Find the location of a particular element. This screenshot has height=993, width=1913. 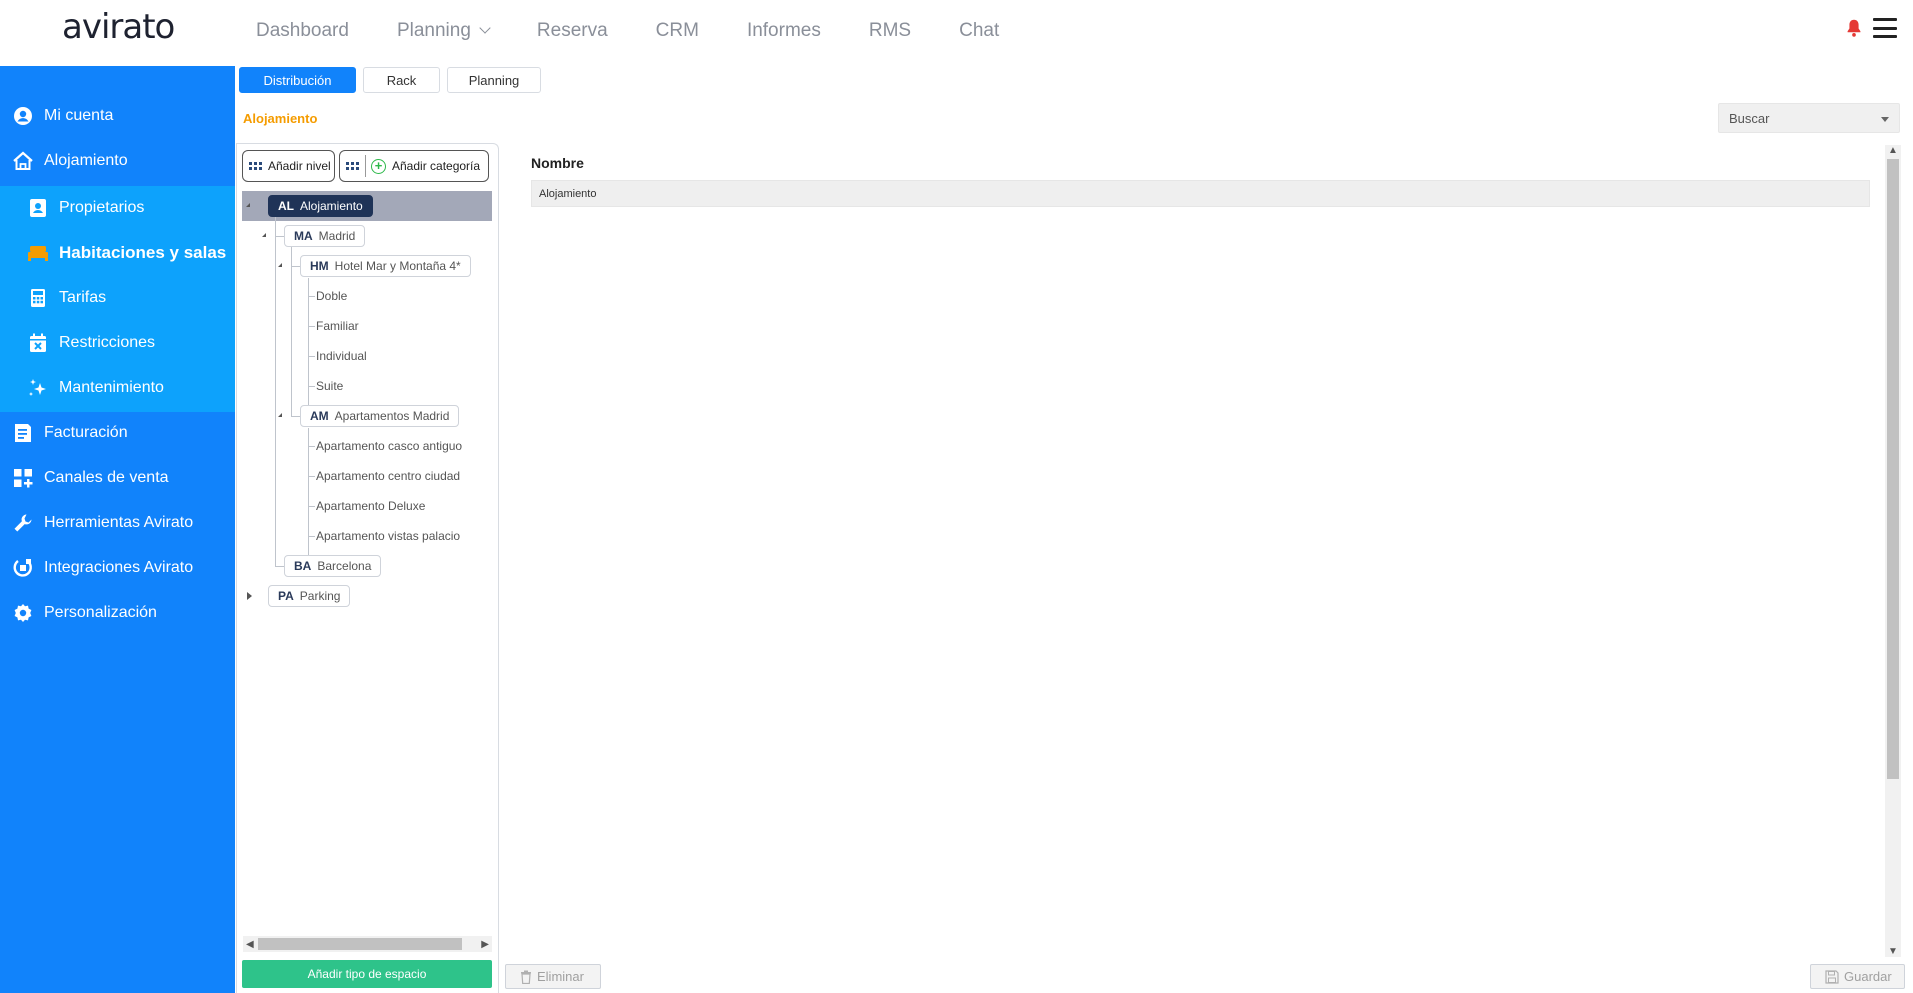

node-label: Barcelona is located at coordinates (344, 566).